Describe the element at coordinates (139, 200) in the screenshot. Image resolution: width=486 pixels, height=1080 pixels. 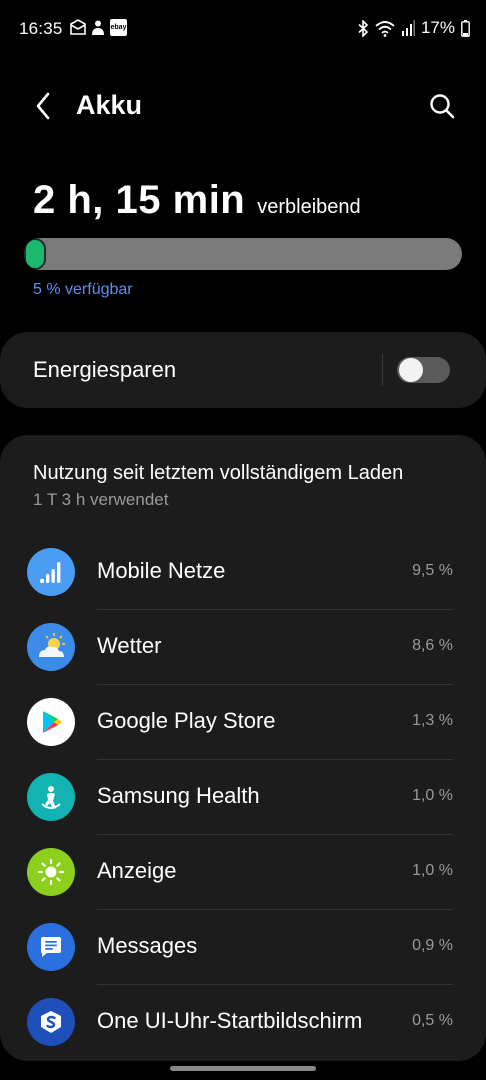
I see `remaining-time: 2 h, 15 min` at that location.